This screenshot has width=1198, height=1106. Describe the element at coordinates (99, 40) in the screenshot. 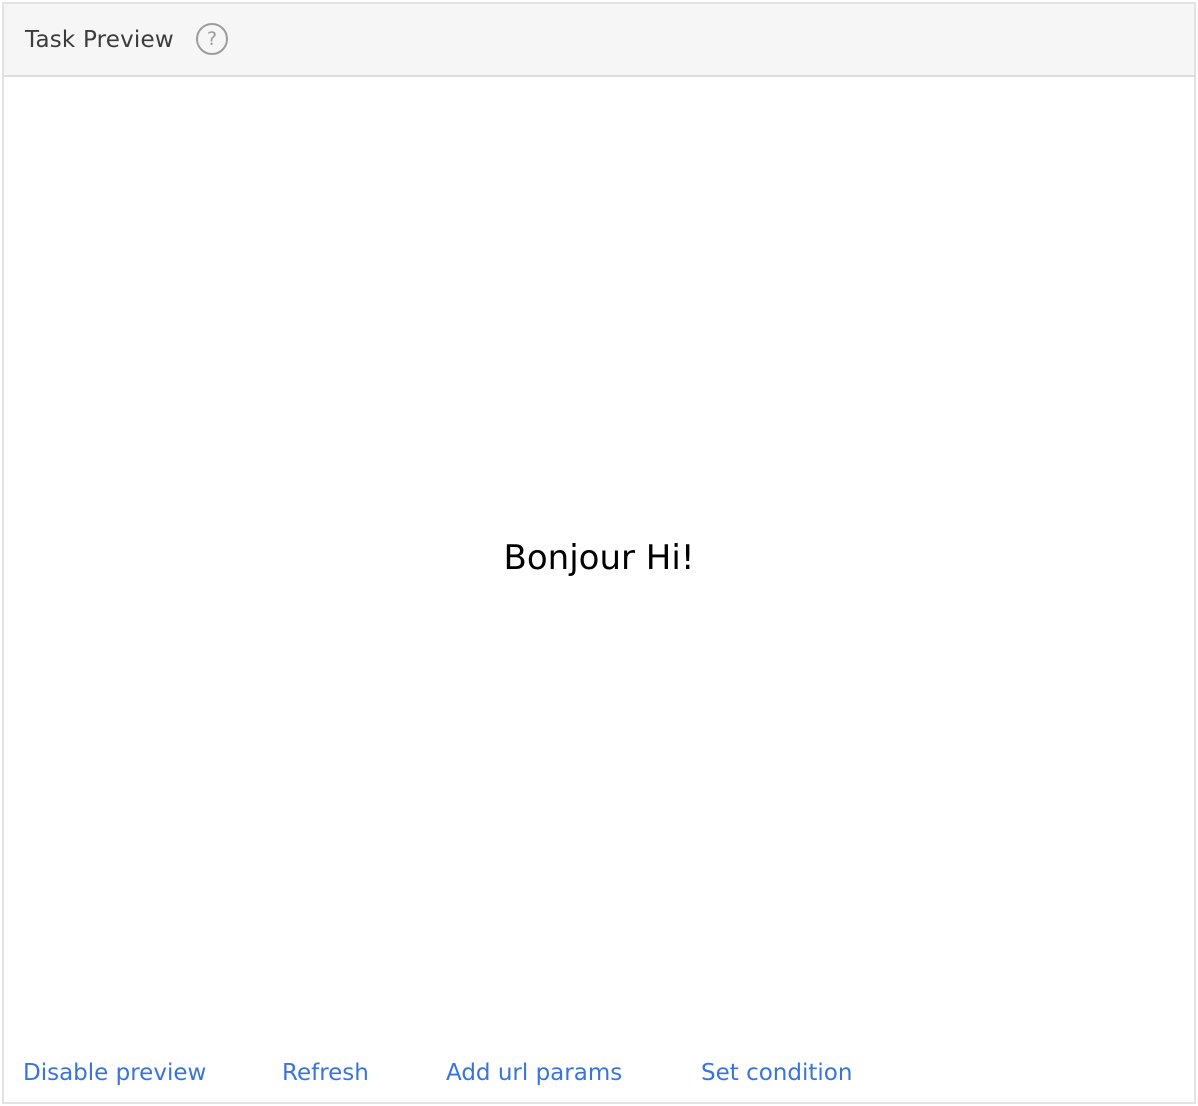

I see `panel-title: Task Preview` at that location.